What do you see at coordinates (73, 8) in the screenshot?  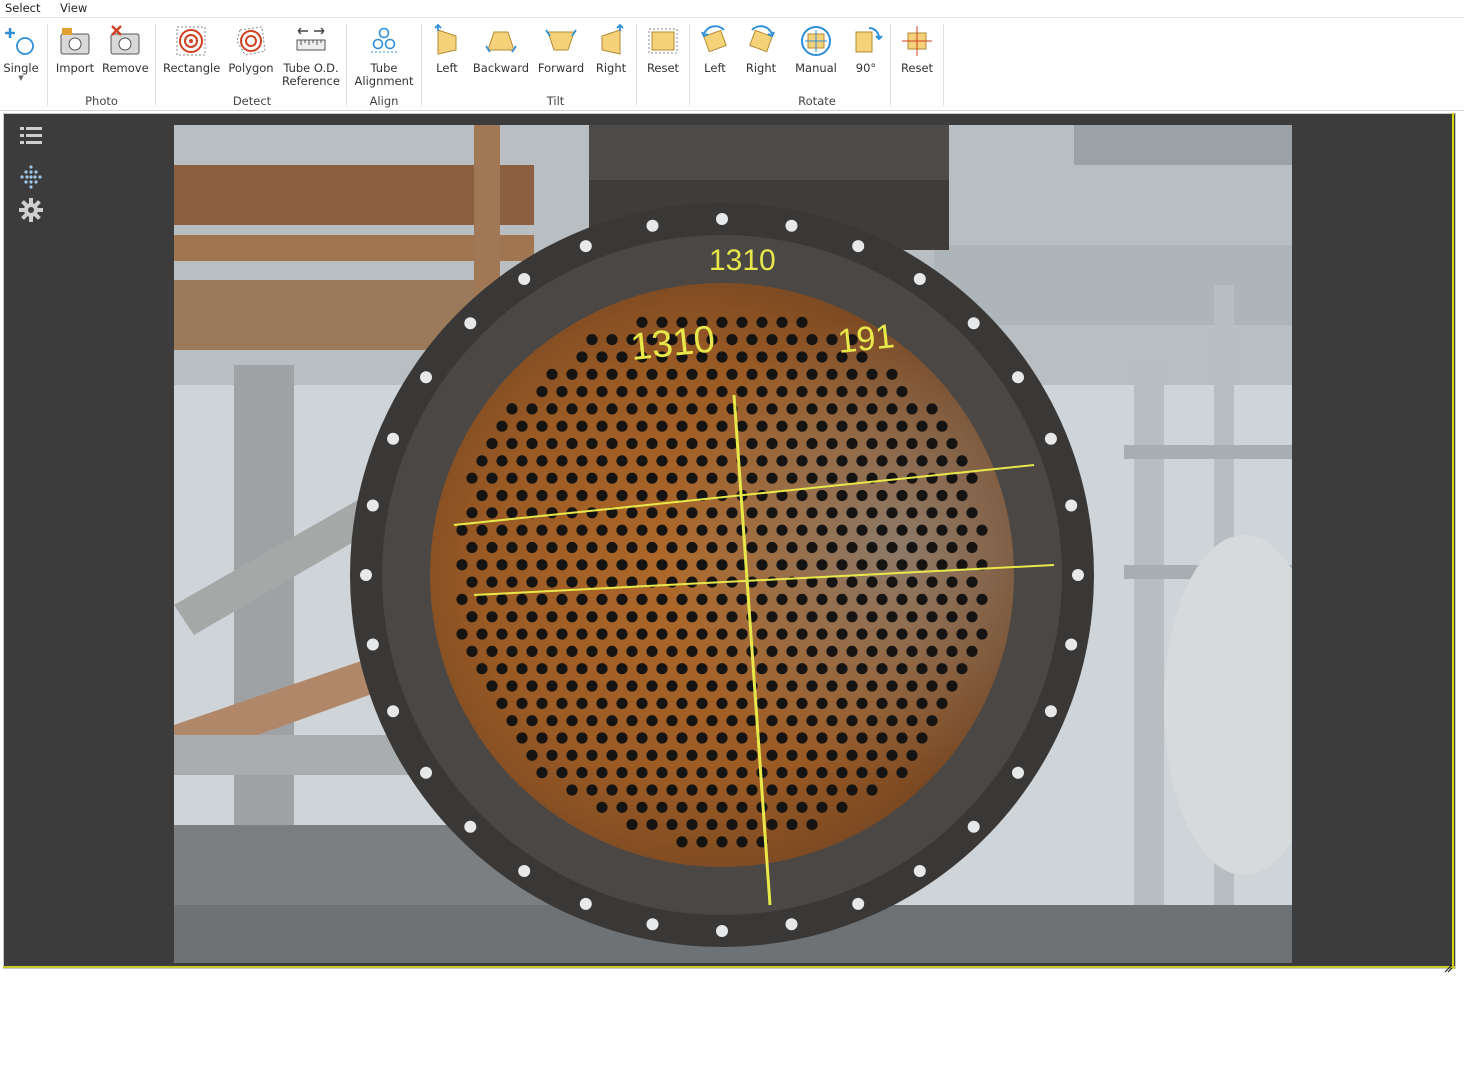 I see `menu-view: View` at bounding box center [73, 8].